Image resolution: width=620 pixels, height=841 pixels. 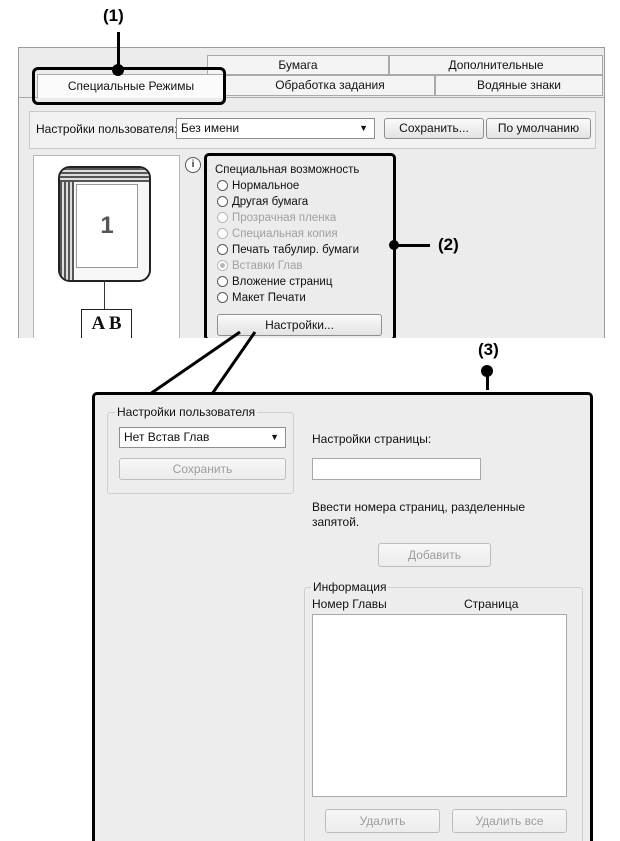 What do you see at coordinates (509, 821) in the screenshot?
I see `delete-all-button: Удалить все` at bounding box center [509, 821].